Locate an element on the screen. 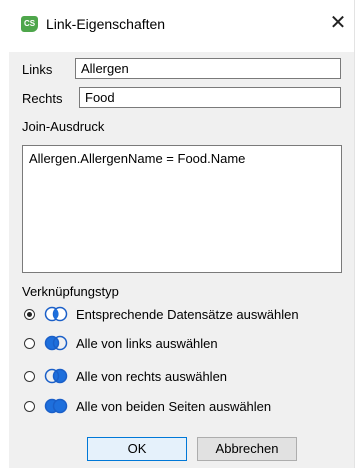 This screenshot has width=361, height=468. rechts-label: Rechts is located at coordinates (42, 98).